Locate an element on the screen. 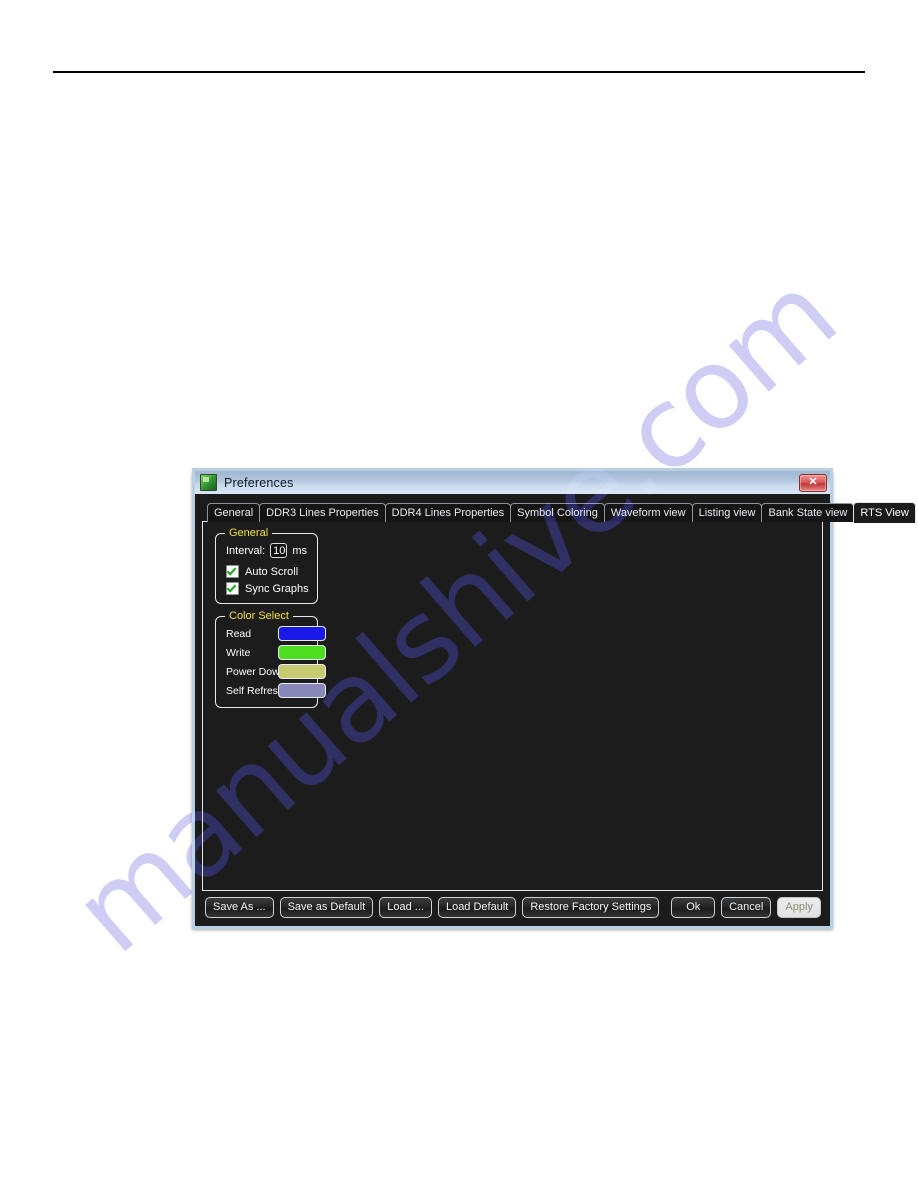 The width and height of the screenshot is (918, 1188). sync-graphs-label: Sync Graphs is located at coordinates (277, 588).